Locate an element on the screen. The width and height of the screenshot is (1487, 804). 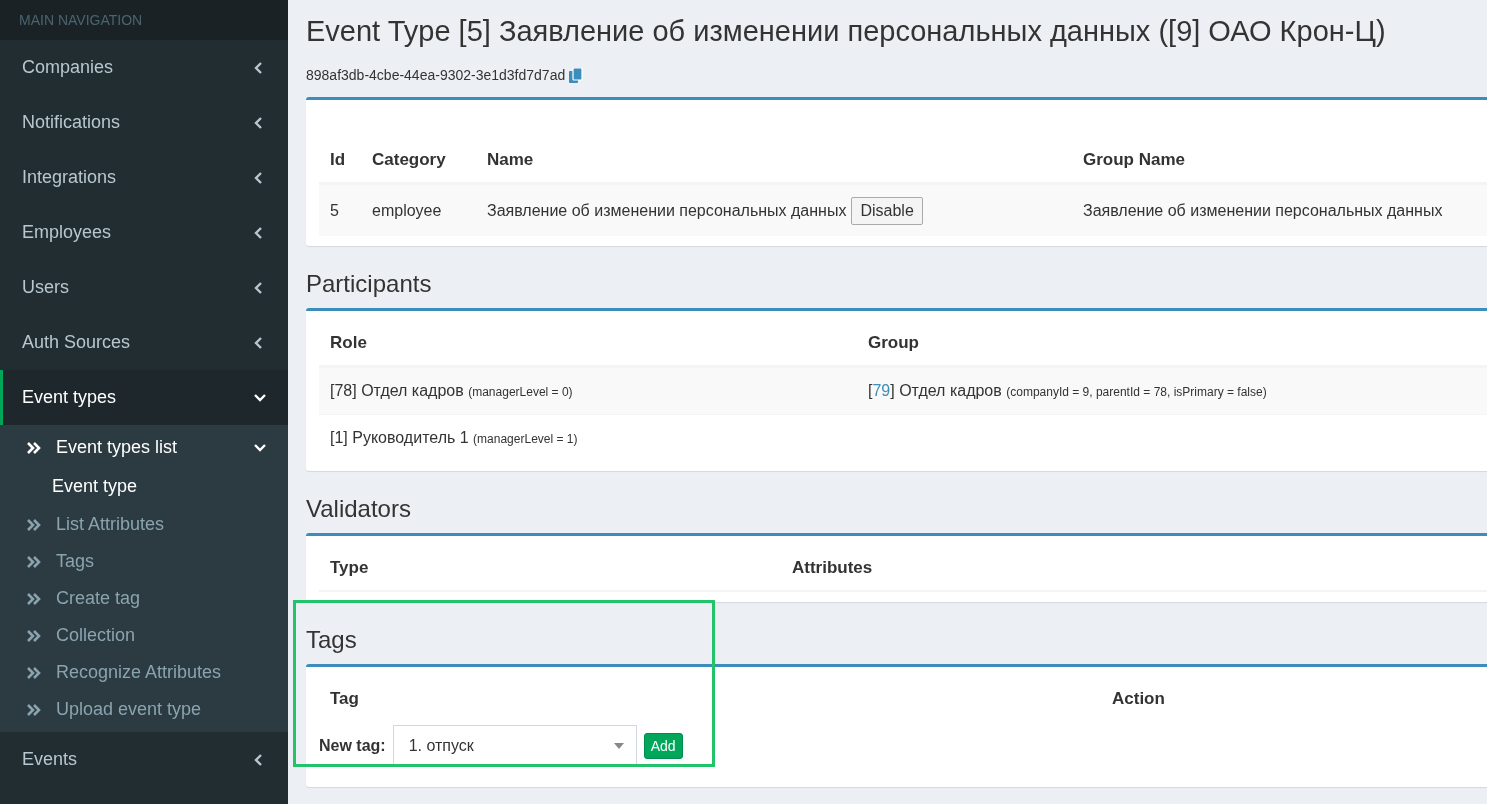
caret-icon is located at coordinates (618, 746).